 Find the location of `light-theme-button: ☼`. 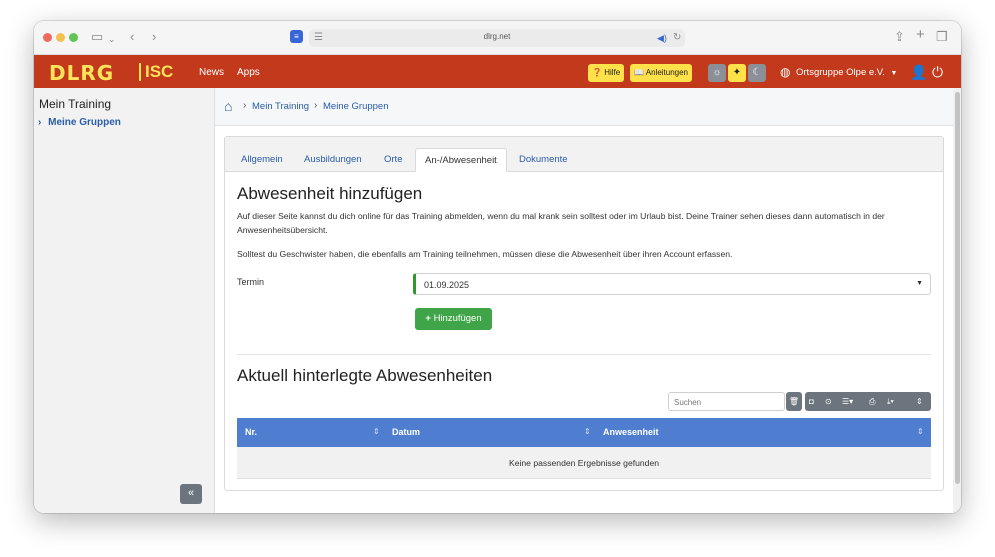

light-theme-button: ☼ is located at coordinates (717, 73).